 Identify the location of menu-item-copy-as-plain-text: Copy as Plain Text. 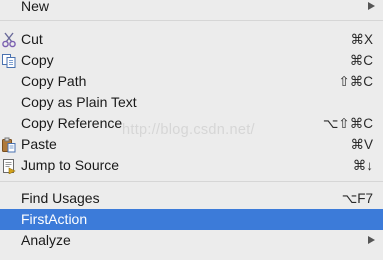
(191, 102).